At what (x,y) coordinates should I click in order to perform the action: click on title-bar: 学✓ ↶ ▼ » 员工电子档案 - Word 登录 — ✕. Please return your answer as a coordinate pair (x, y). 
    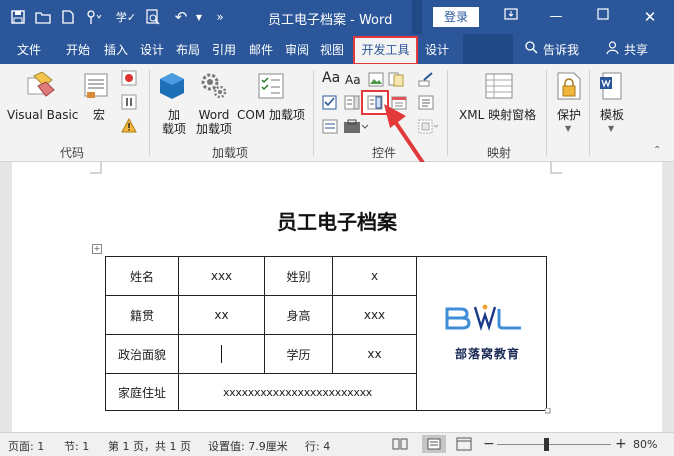
    Looking at the image, I should click on (337, 17).